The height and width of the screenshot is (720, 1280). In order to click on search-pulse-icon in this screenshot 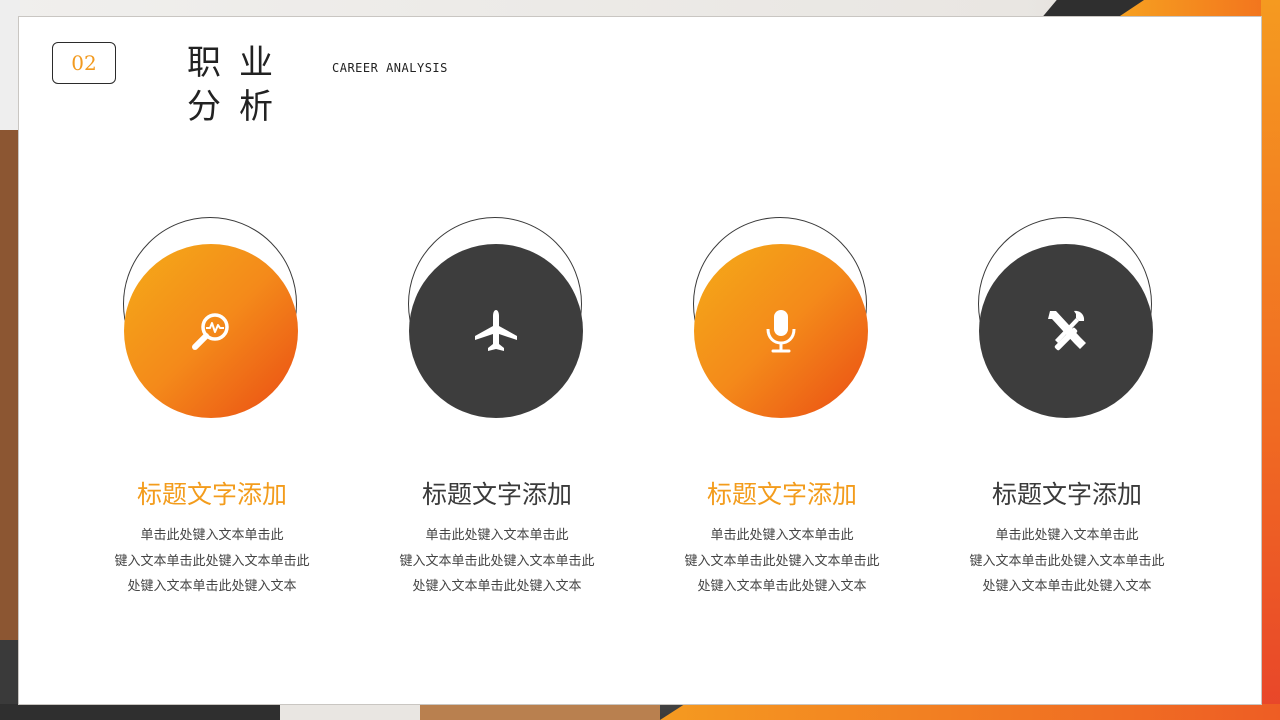, I will do `click(210, 331)`.